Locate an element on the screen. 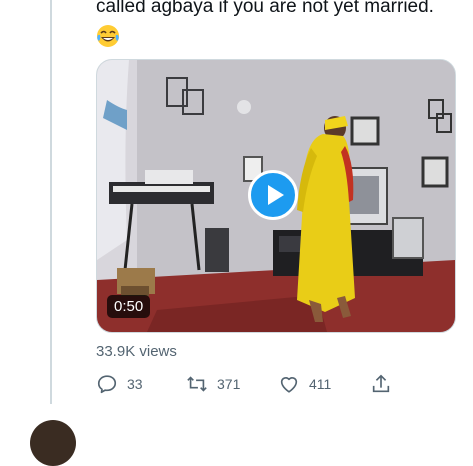 The image size is (473, 466). reply-count: 33 is located at coordinates (135, 384).